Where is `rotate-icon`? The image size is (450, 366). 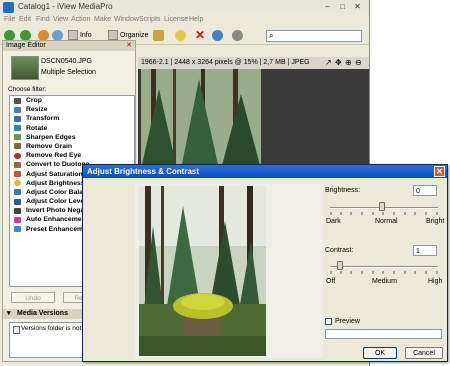 rotate-icon is located at coordinates (17, 128).